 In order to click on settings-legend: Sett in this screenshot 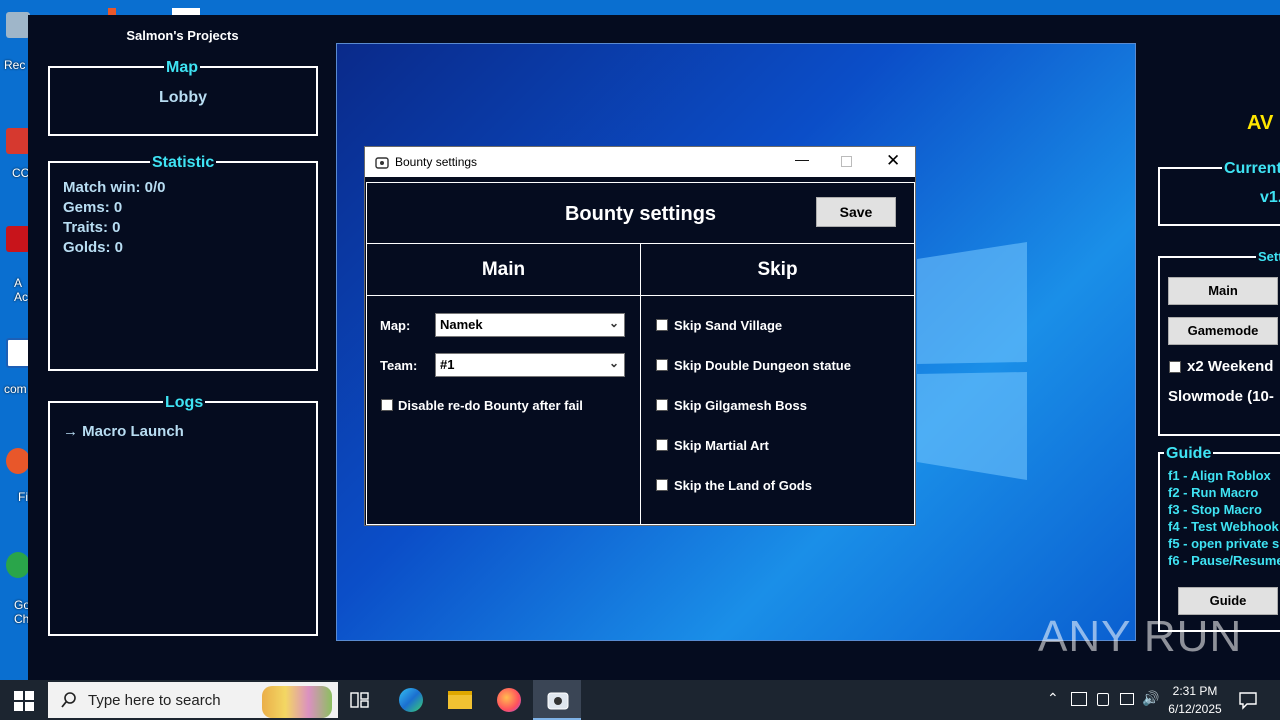, I will do `click(1268, 256)`.